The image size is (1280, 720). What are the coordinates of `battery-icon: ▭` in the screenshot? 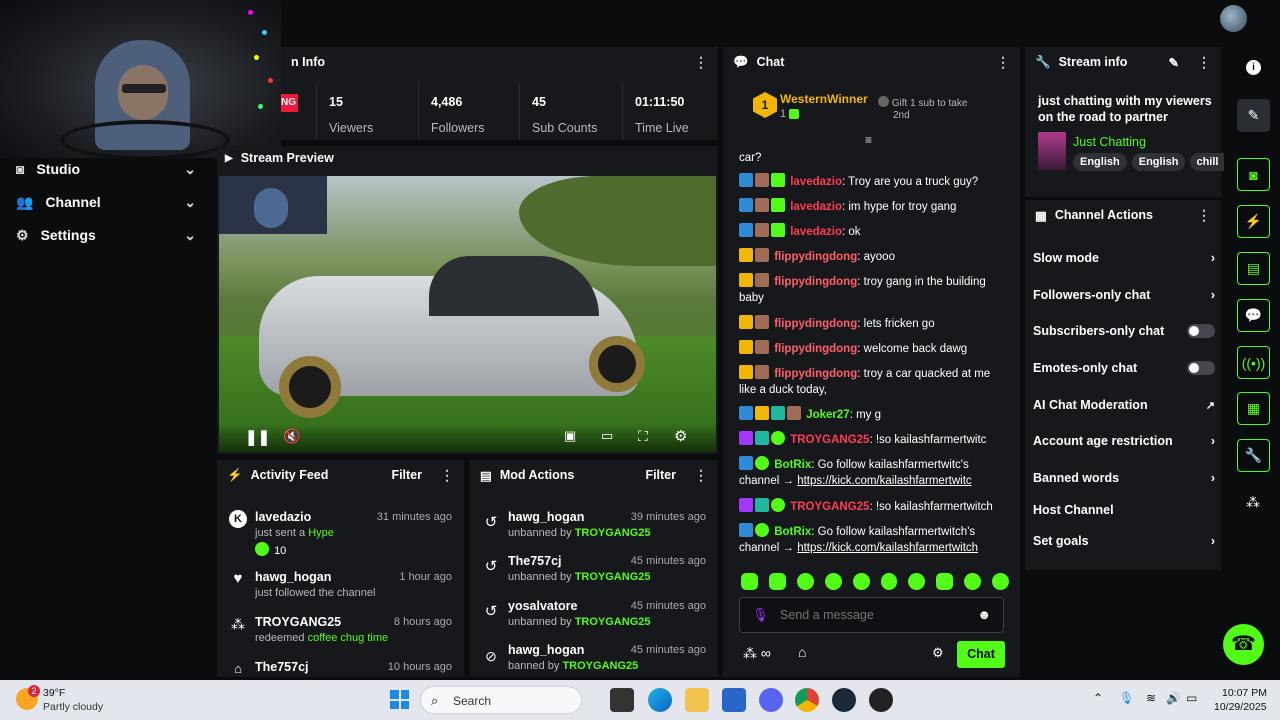 It's located at (1191, 698).